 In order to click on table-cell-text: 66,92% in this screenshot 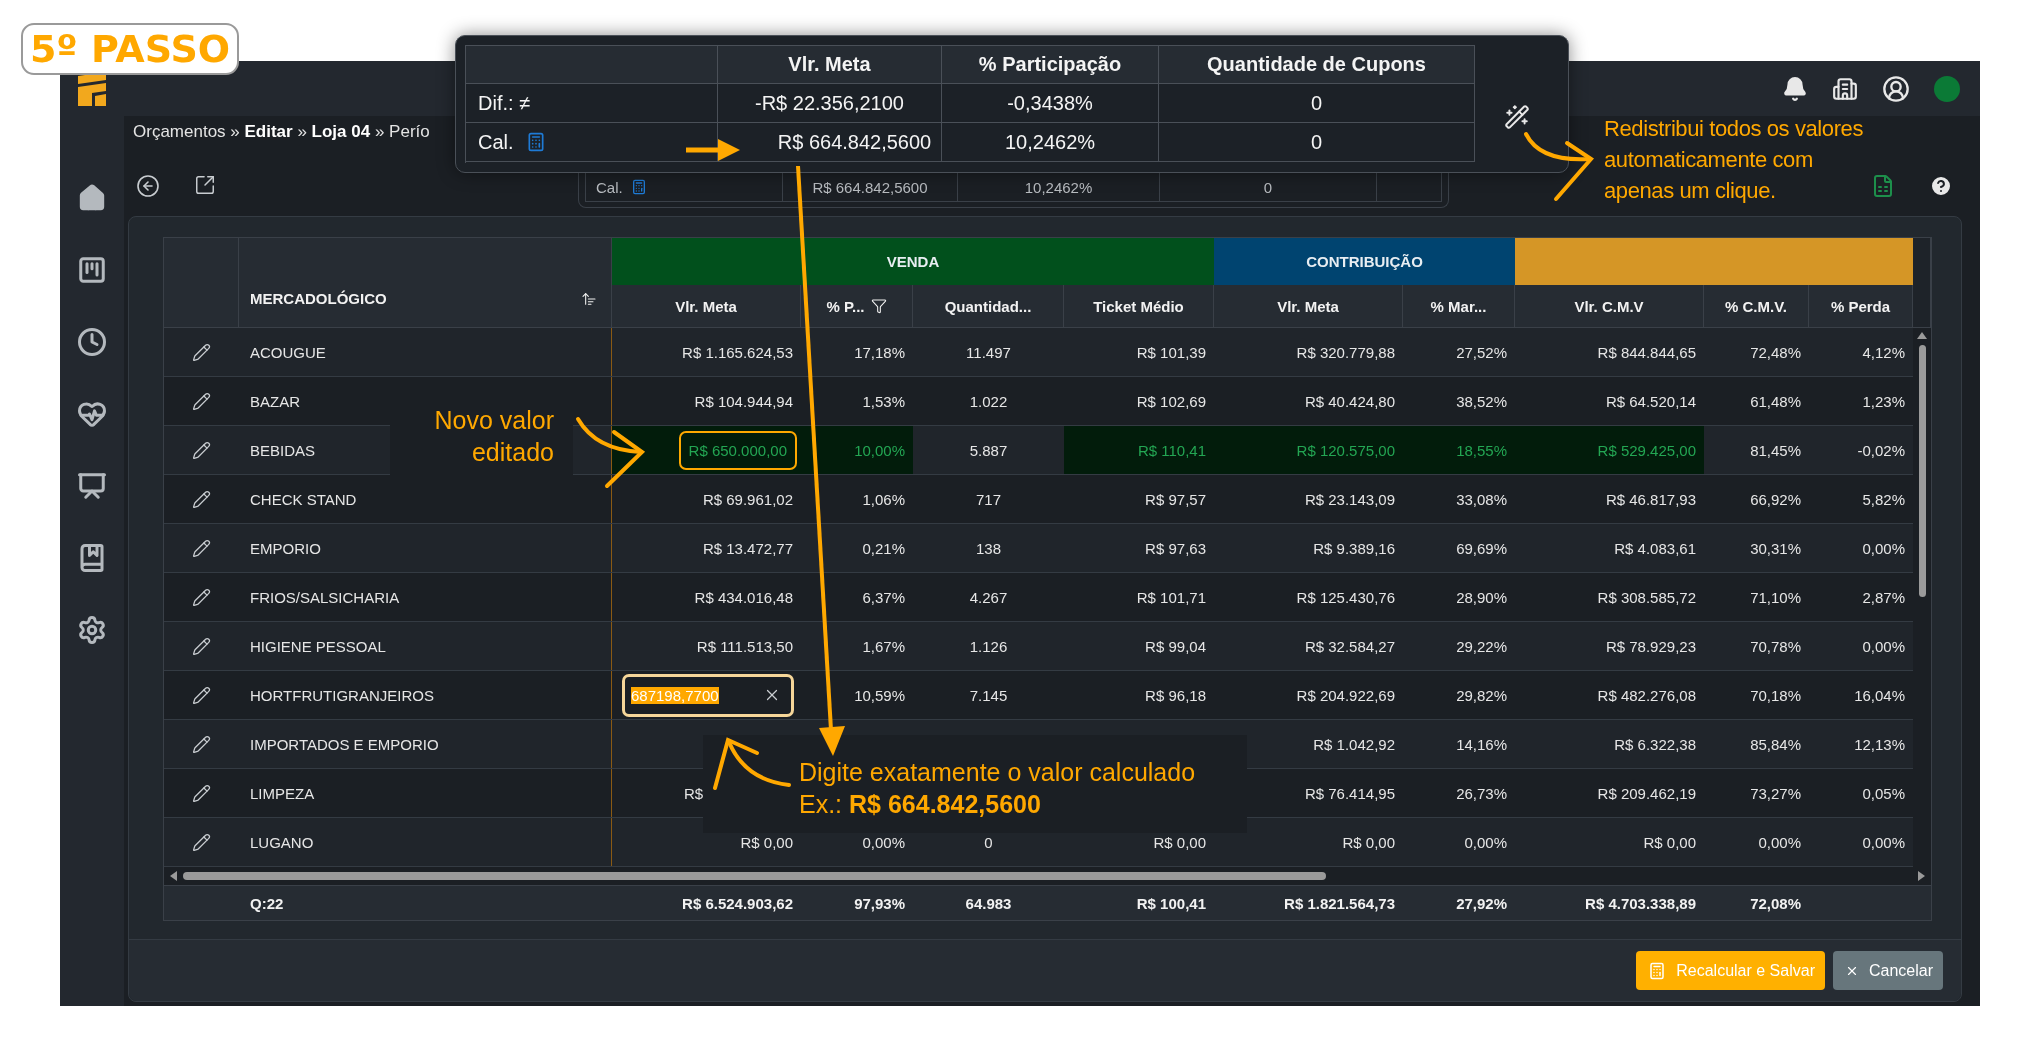, I will do `click(1775, 499)`.